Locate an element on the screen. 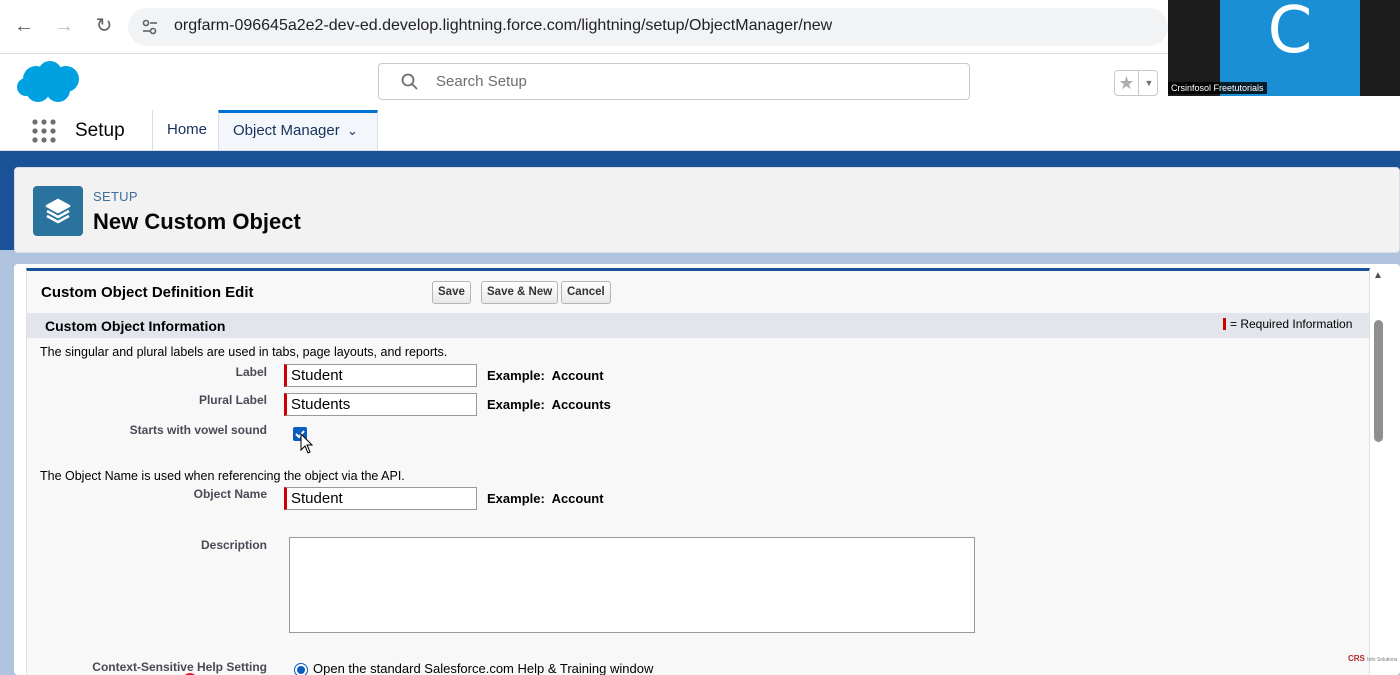 The height and width of the screenshot is (675, 1400). description-textarea is located at coordinates (632, 585).